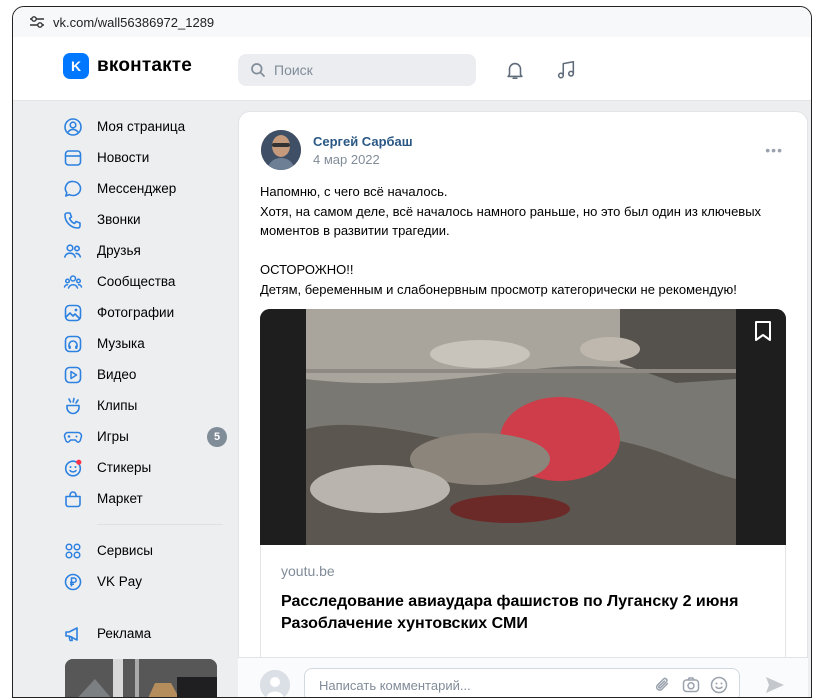  What do you see at coordinates (73, 551) in the screenshot?
I see `services-icon` at bounding box center [73, 551].